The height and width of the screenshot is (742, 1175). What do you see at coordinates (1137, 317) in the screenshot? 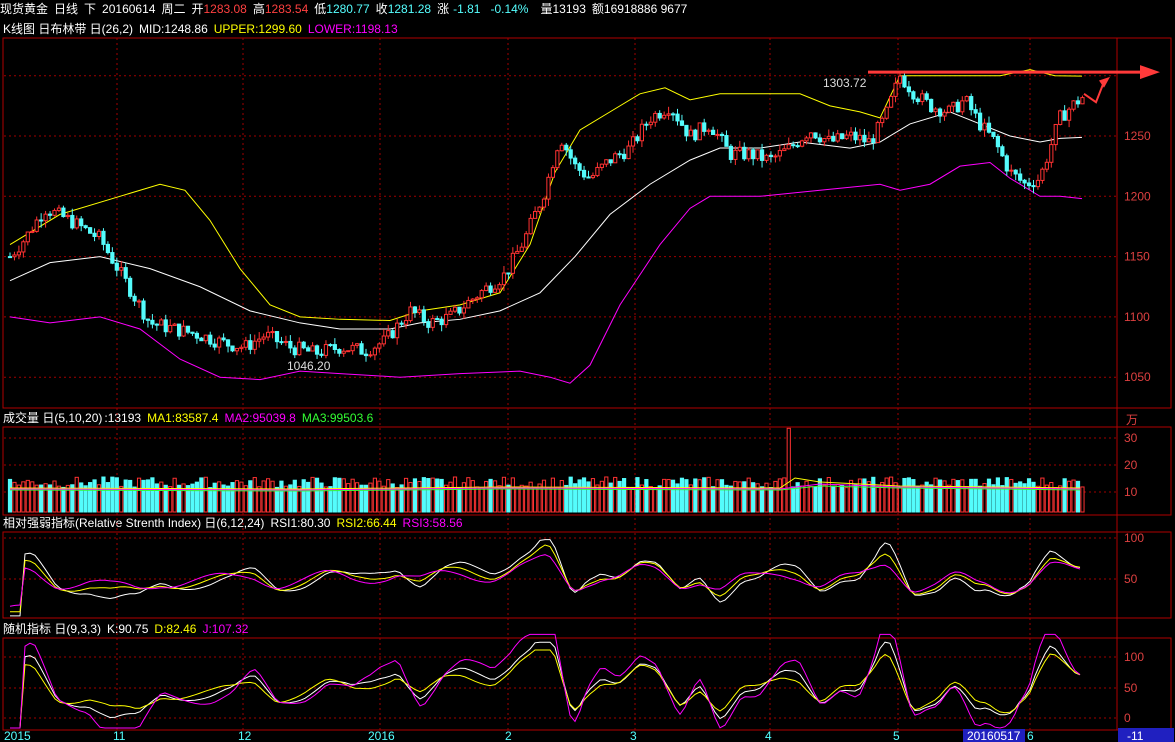
I see `price-tick-label: 1100` at bounding box center [1137, 317].